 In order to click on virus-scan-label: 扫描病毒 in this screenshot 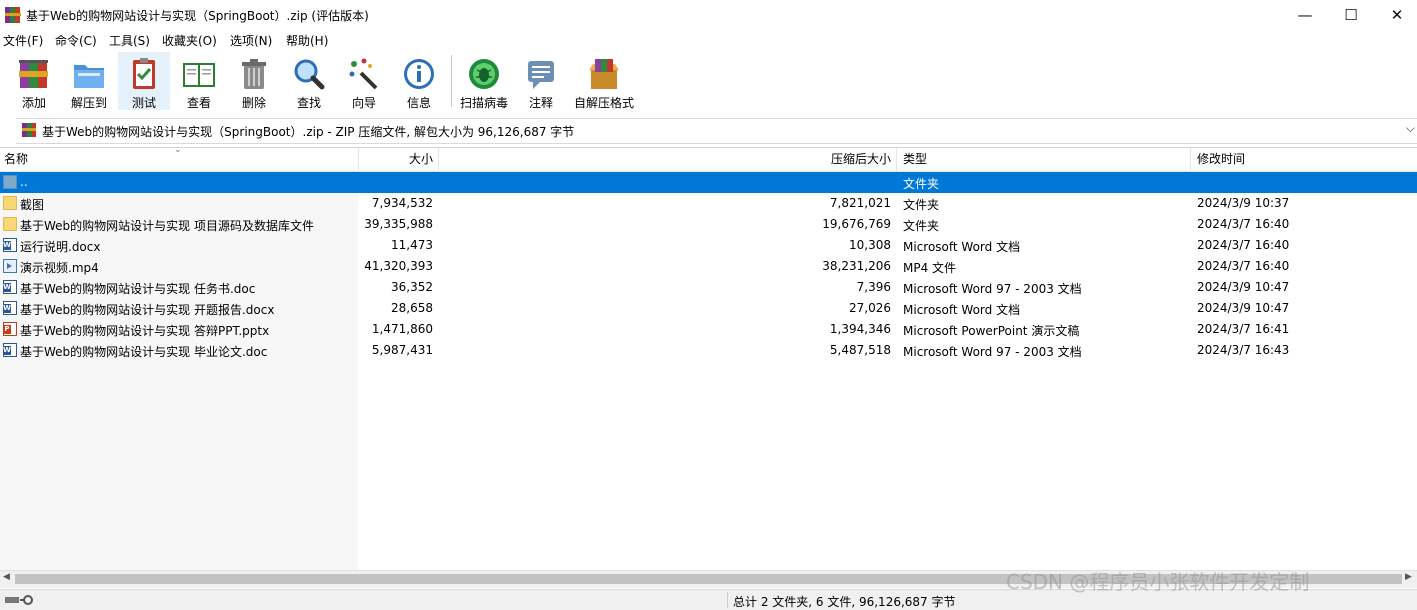, I will do `click(483, 103)`.